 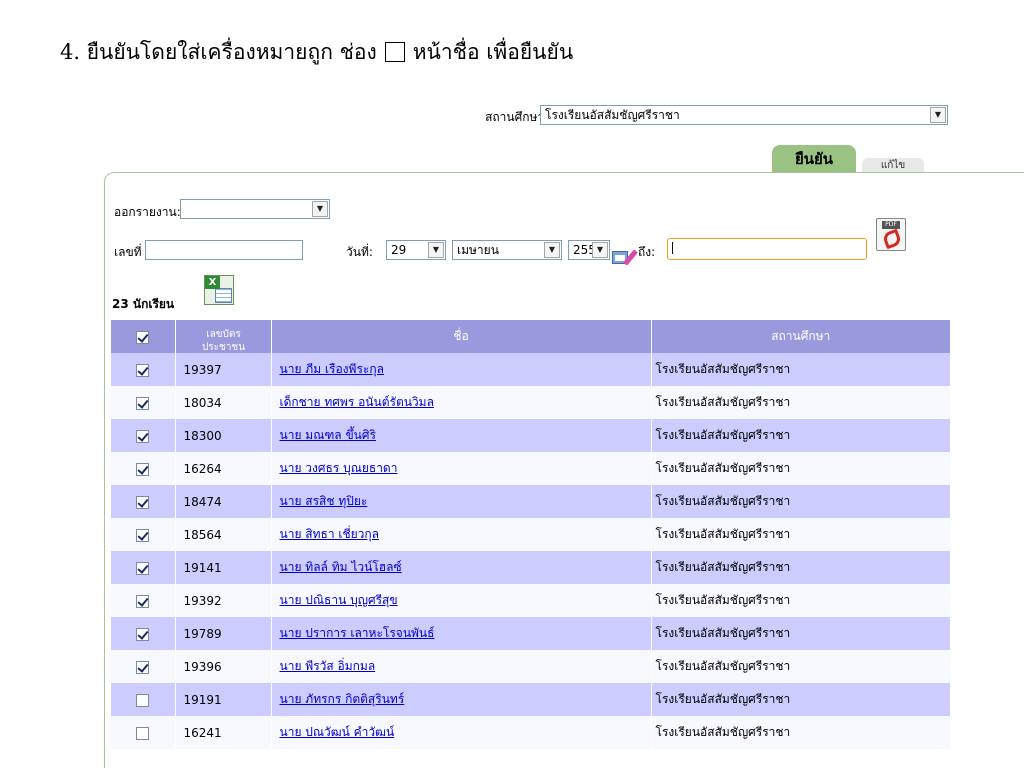 What do you see at coordinates (589, 250) in the screenshot?
I see `year-select: 2555 ▼` at bounding box center [589, 250].